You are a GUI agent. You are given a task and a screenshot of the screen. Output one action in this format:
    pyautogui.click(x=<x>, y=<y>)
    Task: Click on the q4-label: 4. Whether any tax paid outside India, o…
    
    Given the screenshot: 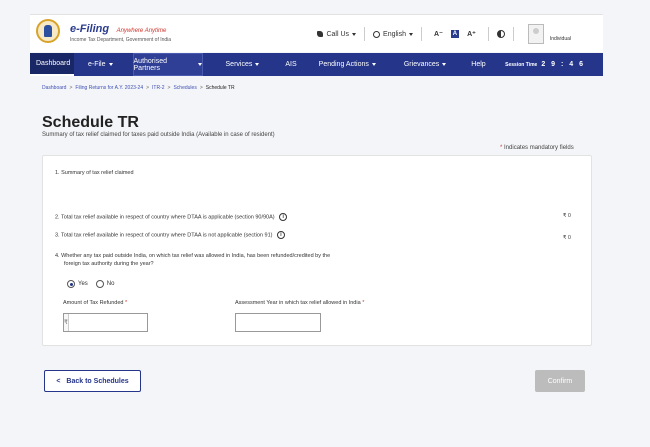 What is the action you would take?
    pyautogui.click(x=193, y=256)
    